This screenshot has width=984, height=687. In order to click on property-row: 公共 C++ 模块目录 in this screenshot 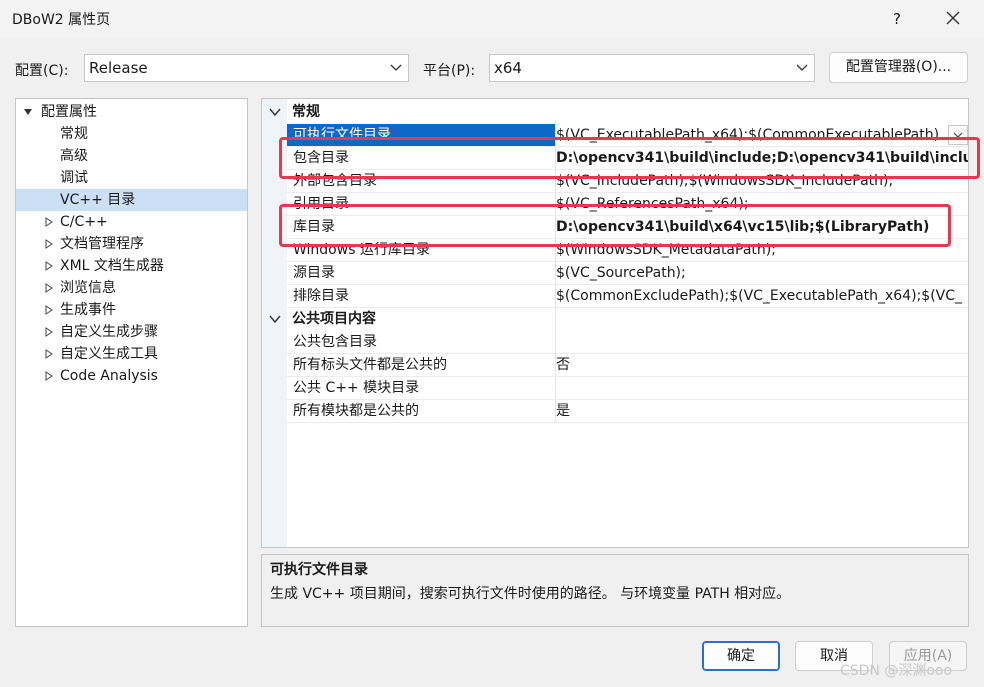, I will do `click(627, 388)`.